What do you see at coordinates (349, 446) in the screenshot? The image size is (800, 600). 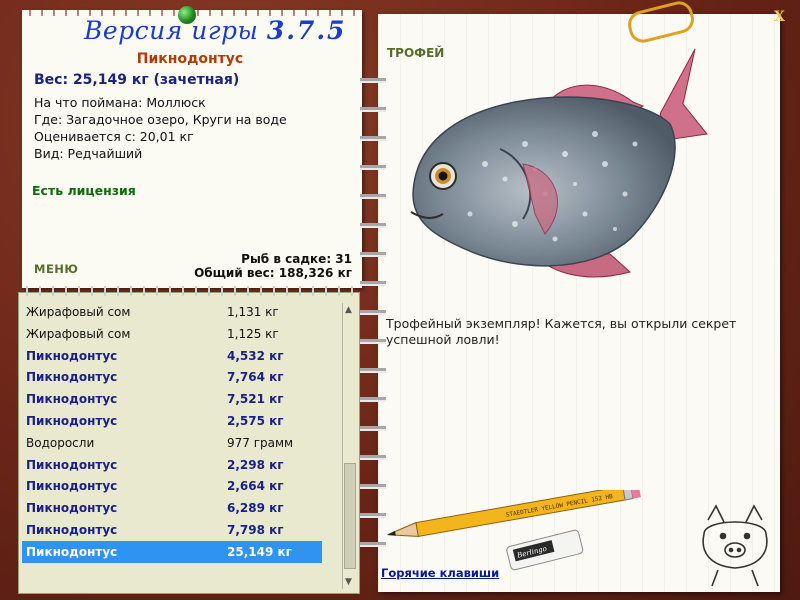 I see `list-scrollbar: ▲ ▼` at bounding box center [349, 446].